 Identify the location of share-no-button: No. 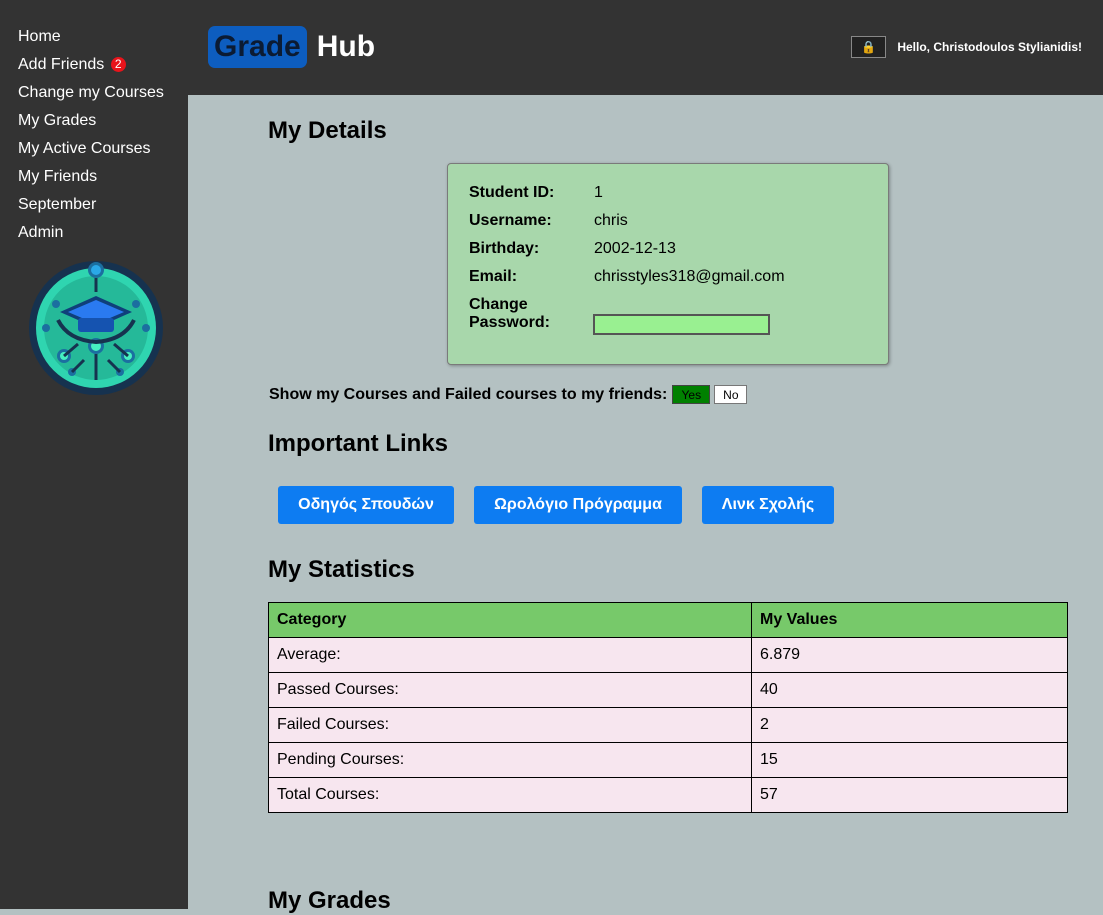
(731, 394).